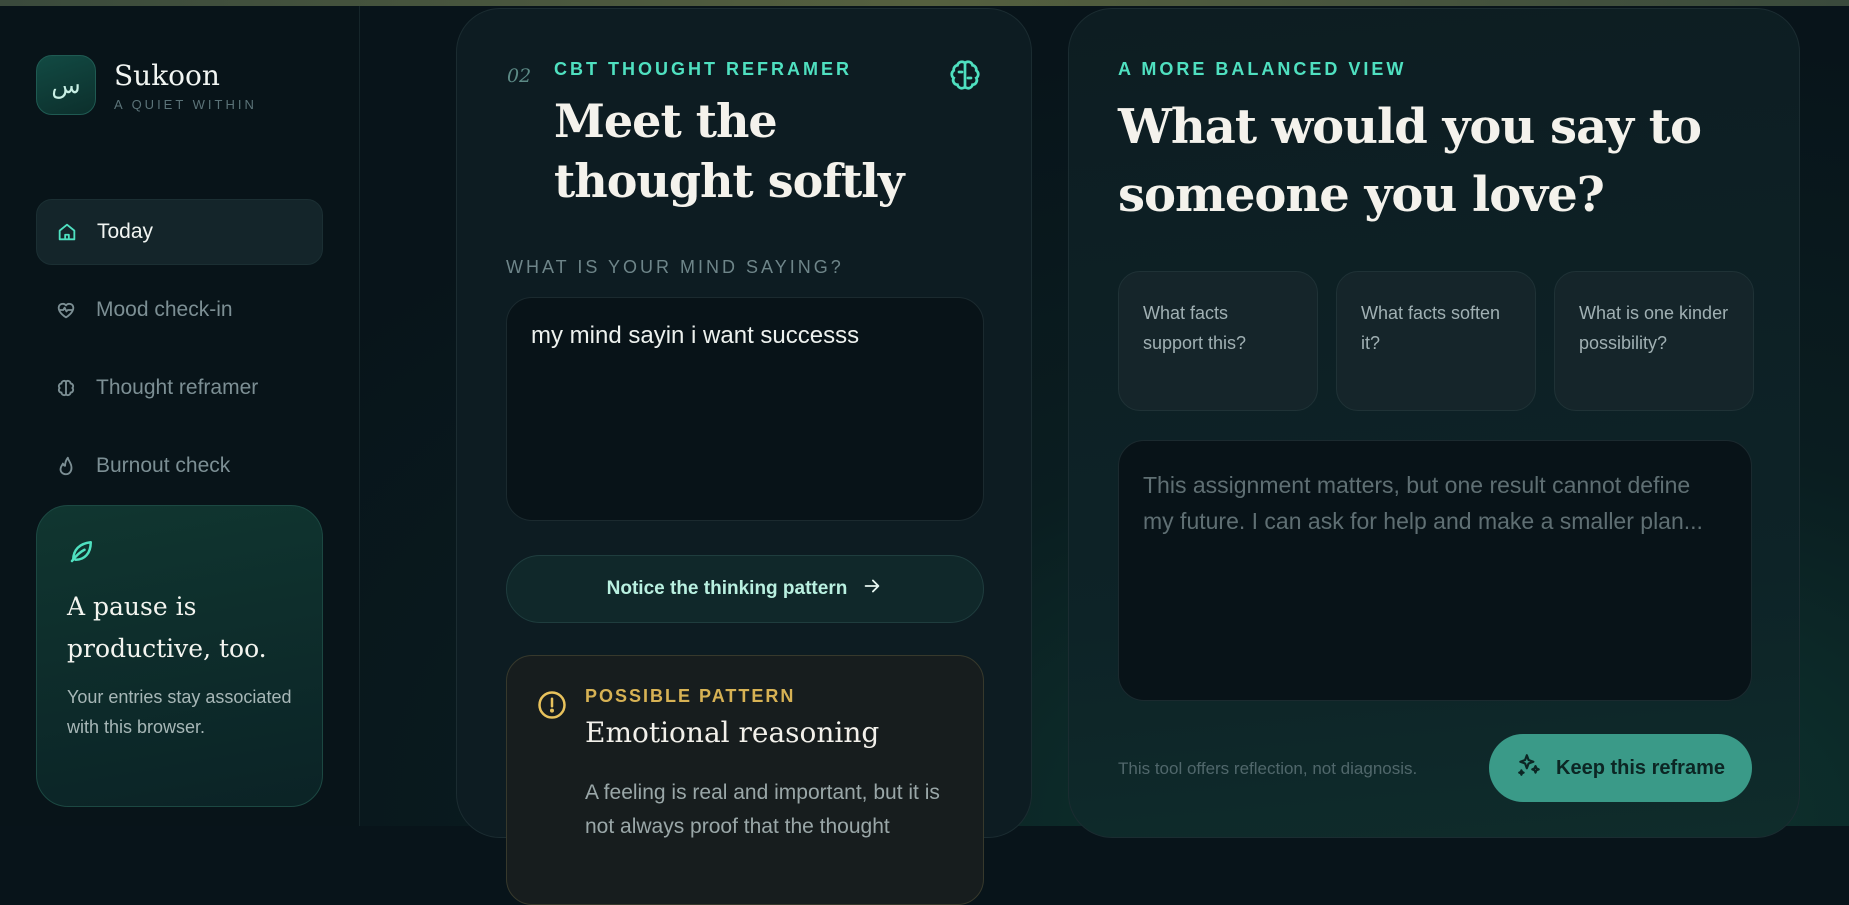  I want to click on sidebar-item-mood-check-in: Mood check-in, so click(179, 310).